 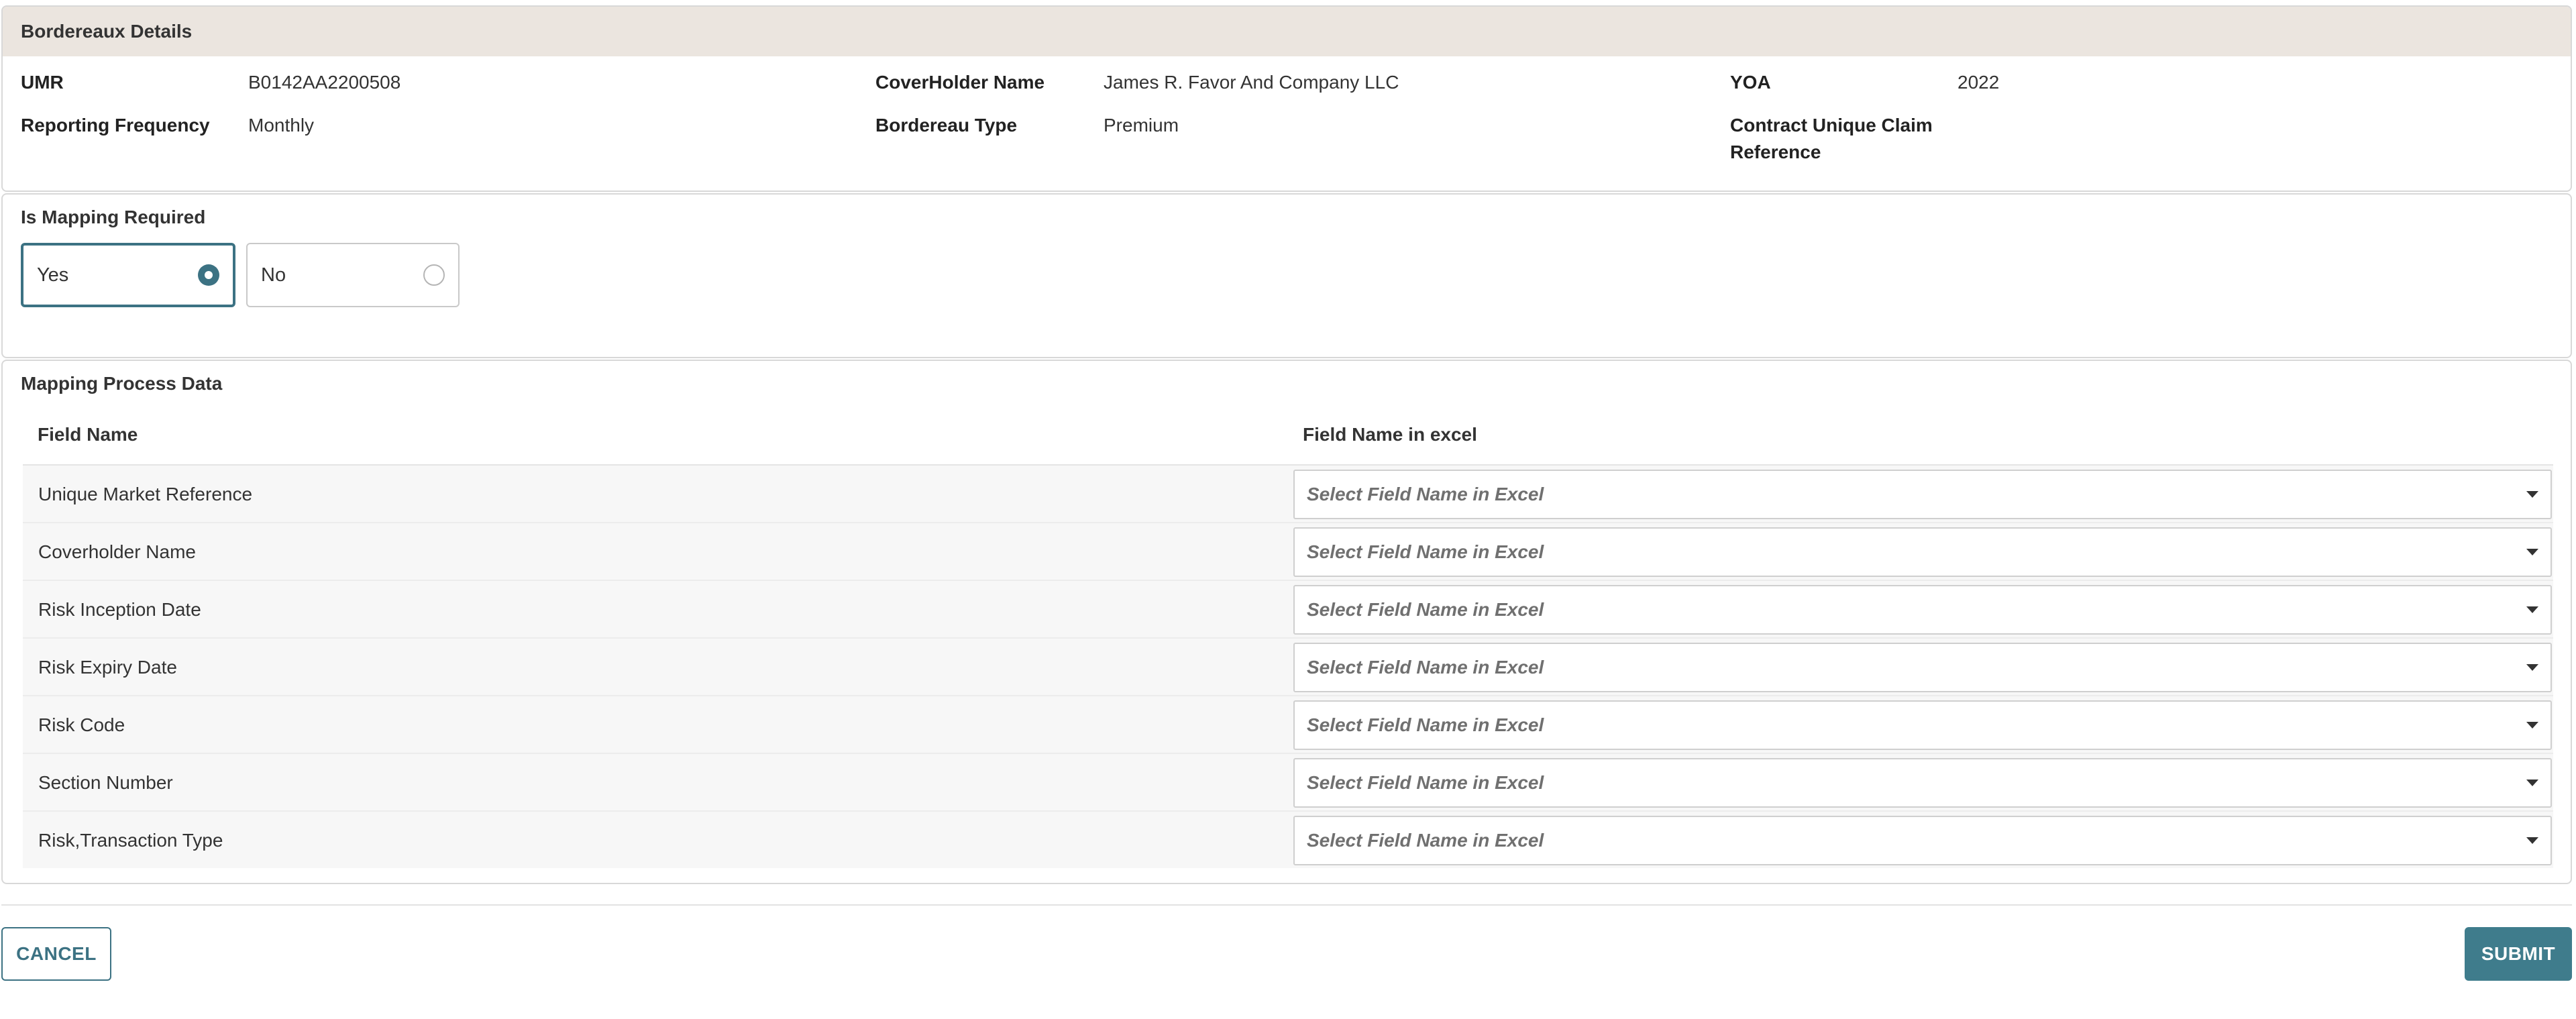 What do you see at coordinates (960, 82) in the screenshot?
I see `coverholder-name-label: CoverHolder Name` at bounding box center [960, 82].